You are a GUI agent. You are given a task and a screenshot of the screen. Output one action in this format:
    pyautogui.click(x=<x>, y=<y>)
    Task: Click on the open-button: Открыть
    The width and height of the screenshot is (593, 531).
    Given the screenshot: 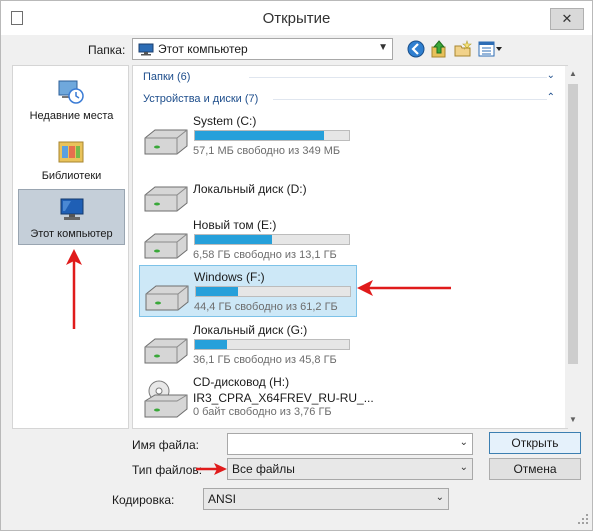 What is the action you would take?
    pyautogui.click(x=535, y=443)
    